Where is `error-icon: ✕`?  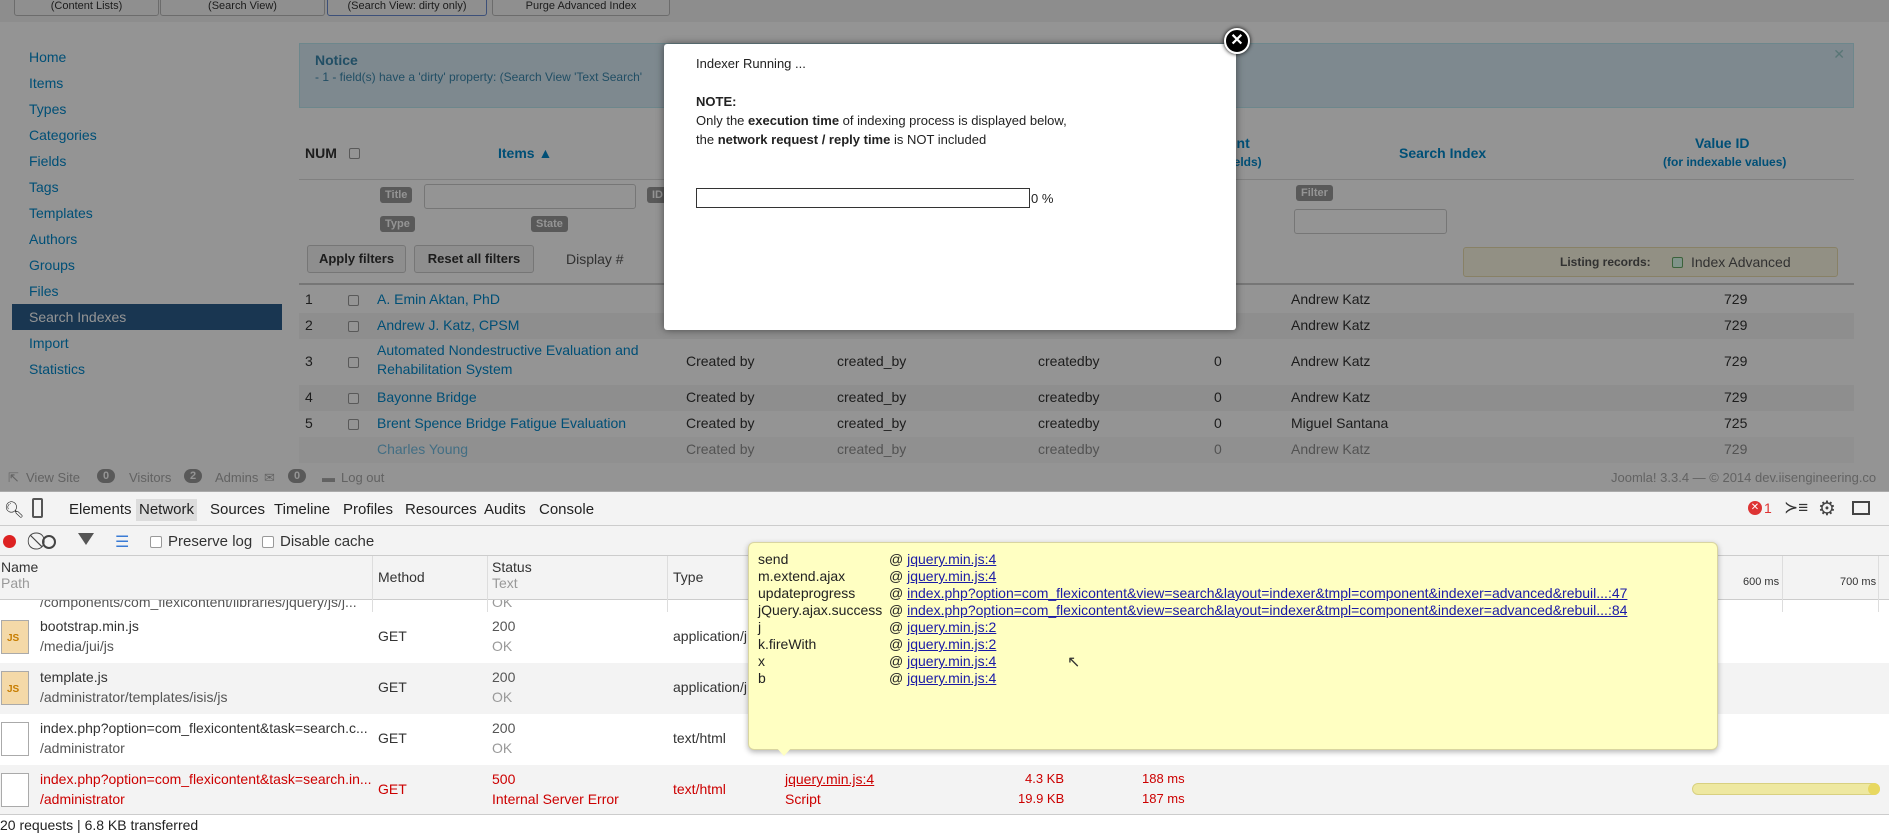
error-icon: ✕ is located at coordinates (1755, 508).